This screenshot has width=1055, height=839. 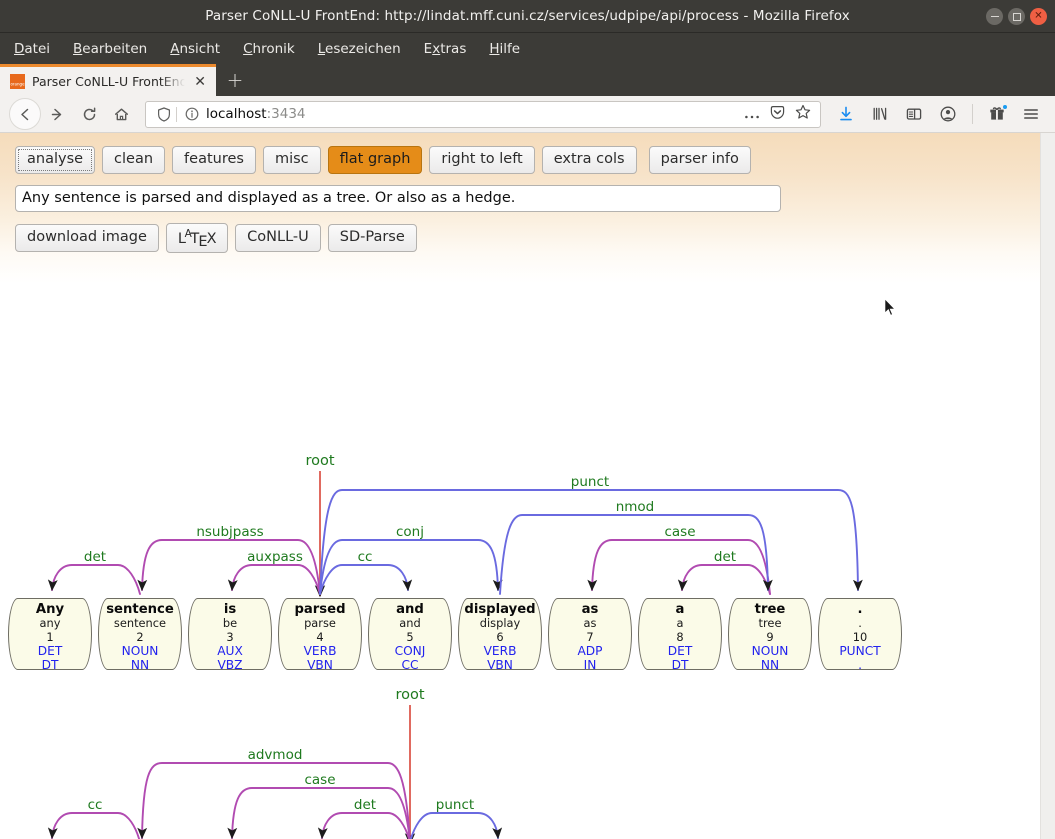 What do you see at coordinates (55, 160) in the screenshot?
I see `analyse-button: analyse` at bounding box center [55, 160].